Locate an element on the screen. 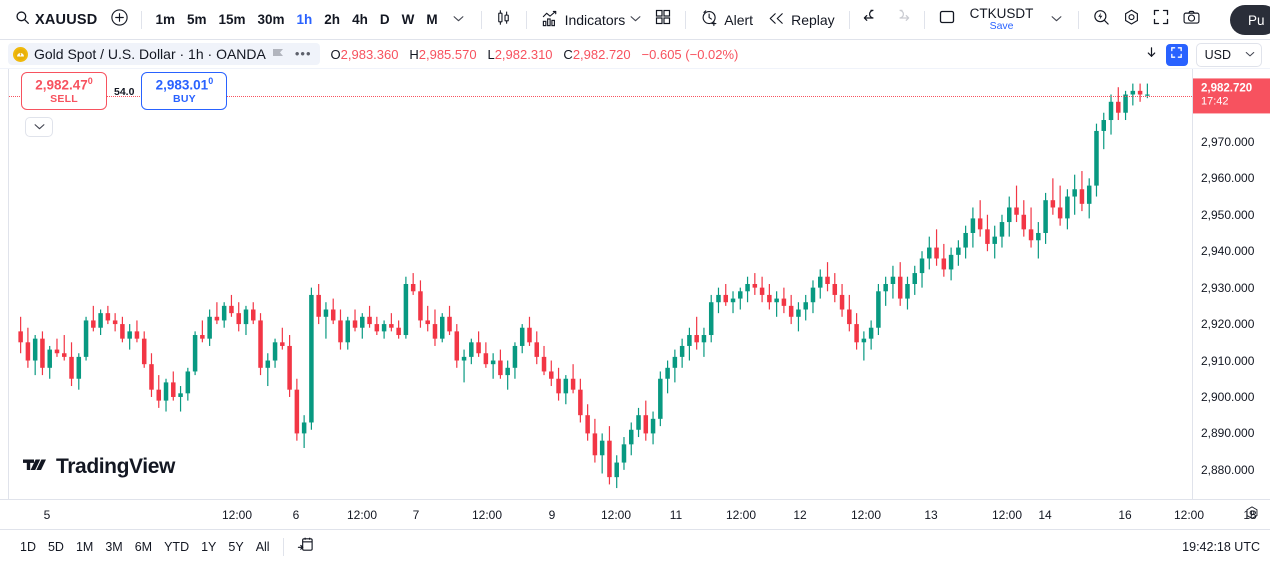 The height and width of the screenshot is (565, 1270). layout-grid-button is located at coordinates (663, 20).